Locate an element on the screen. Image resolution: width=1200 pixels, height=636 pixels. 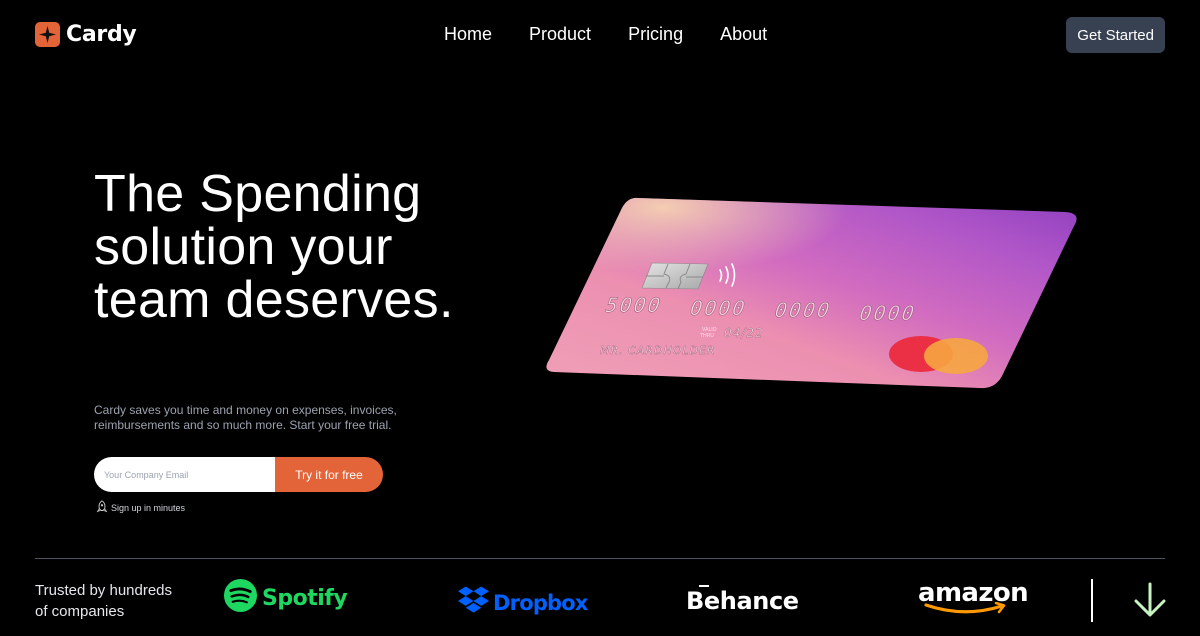
logo: Cardy is located at coordinates (86, 34).